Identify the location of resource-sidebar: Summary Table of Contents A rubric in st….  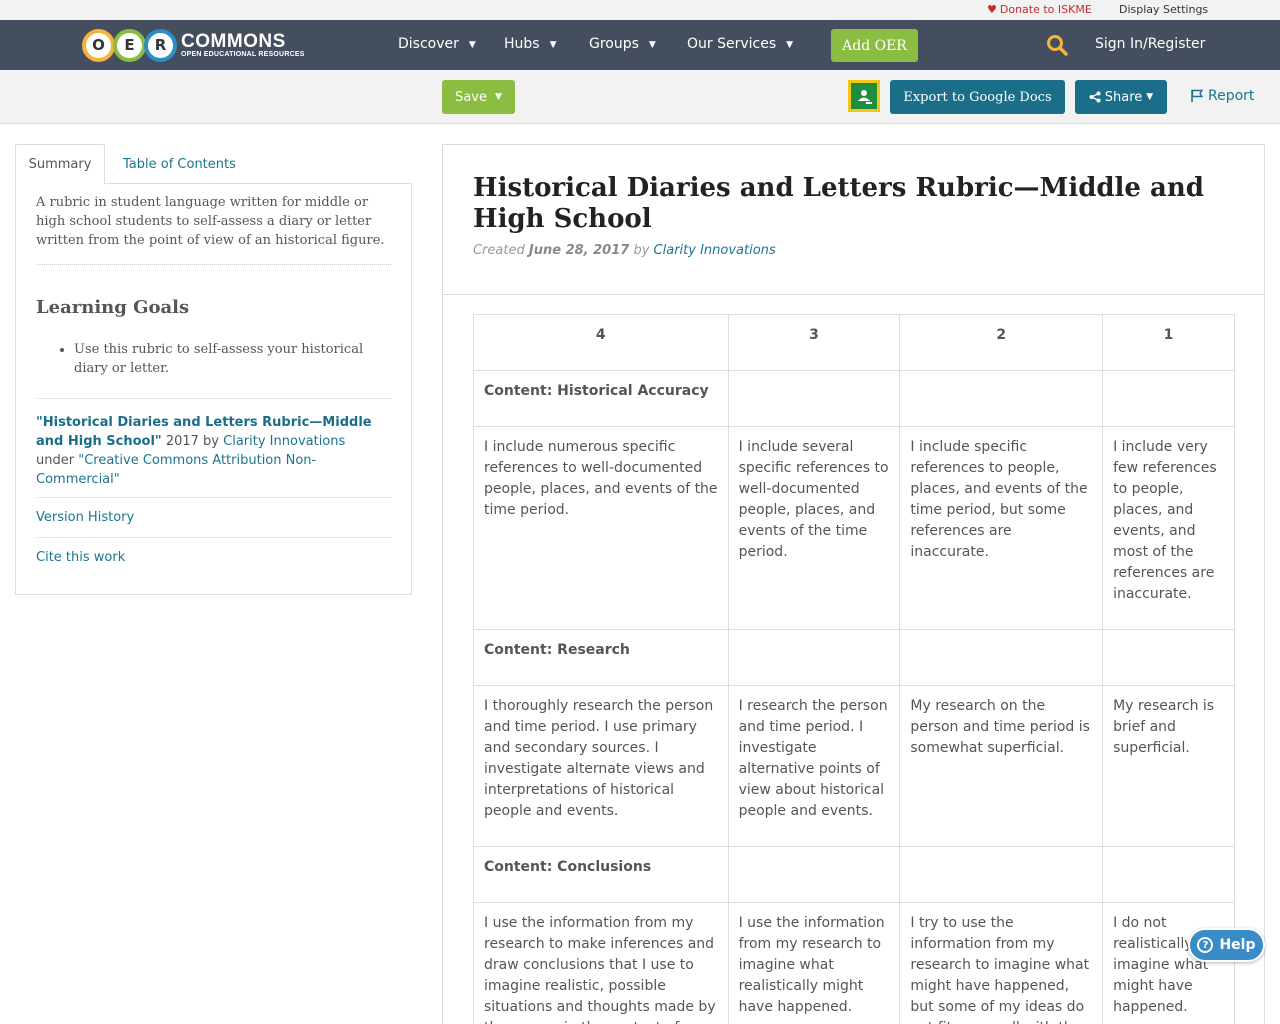
(213, 369).